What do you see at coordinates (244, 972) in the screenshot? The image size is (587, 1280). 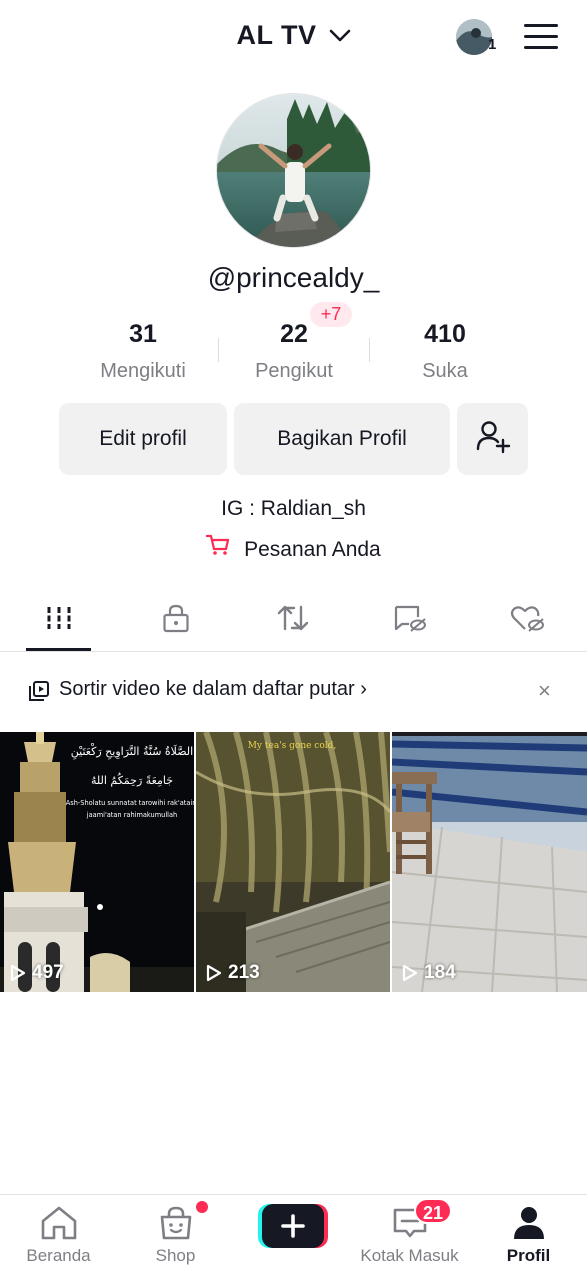 I see `view-count-value: 213` at bounding box center [244, 972].